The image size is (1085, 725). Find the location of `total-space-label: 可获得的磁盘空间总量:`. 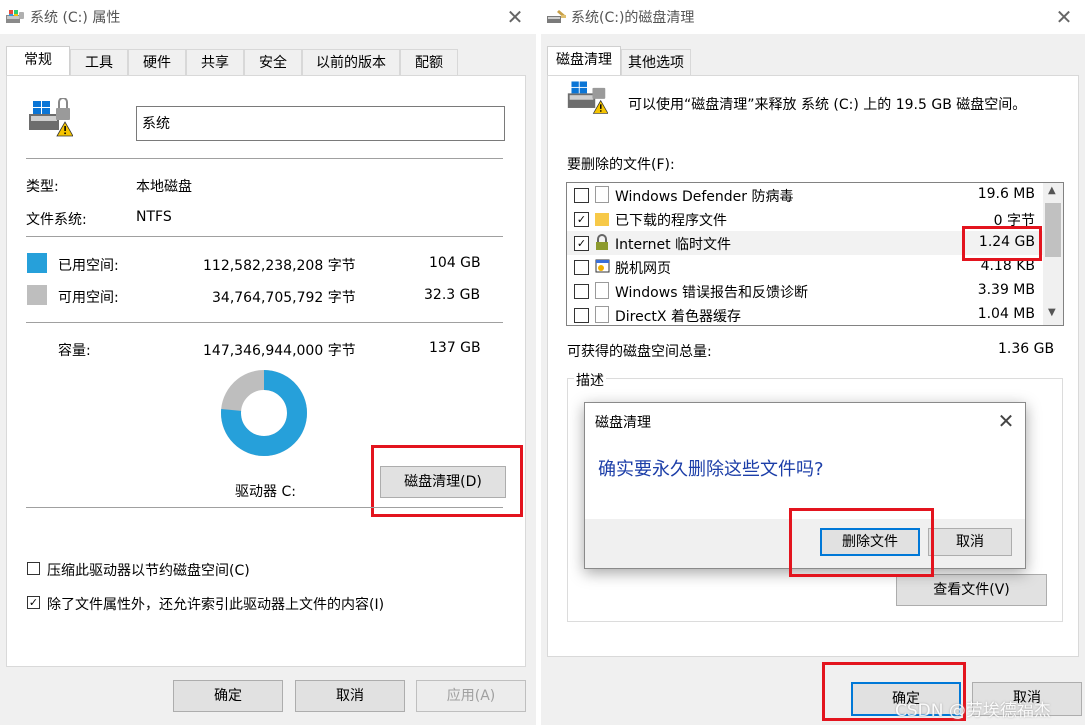

total-space-label: 可获得的磁盘空间总量: is located at coordinates (639, 352).